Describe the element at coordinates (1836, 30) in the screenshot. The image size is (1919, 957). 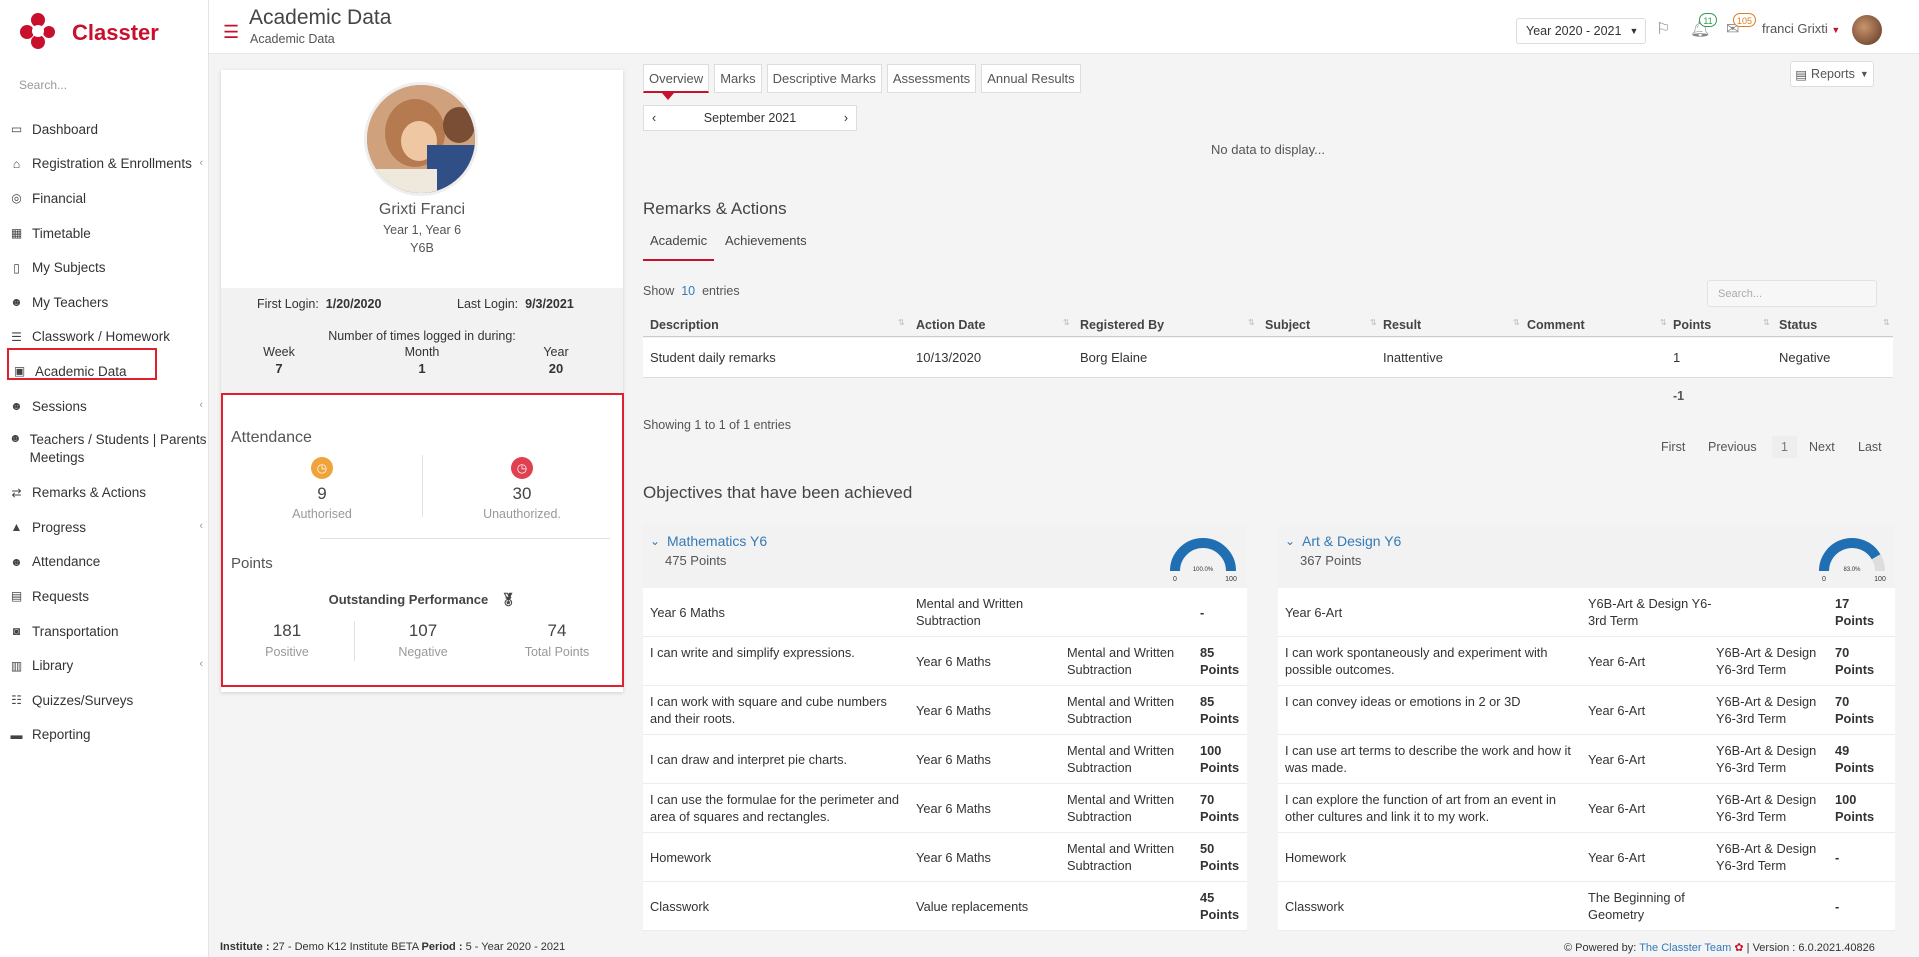
I see `caret-down-icon: ▼` at that location.